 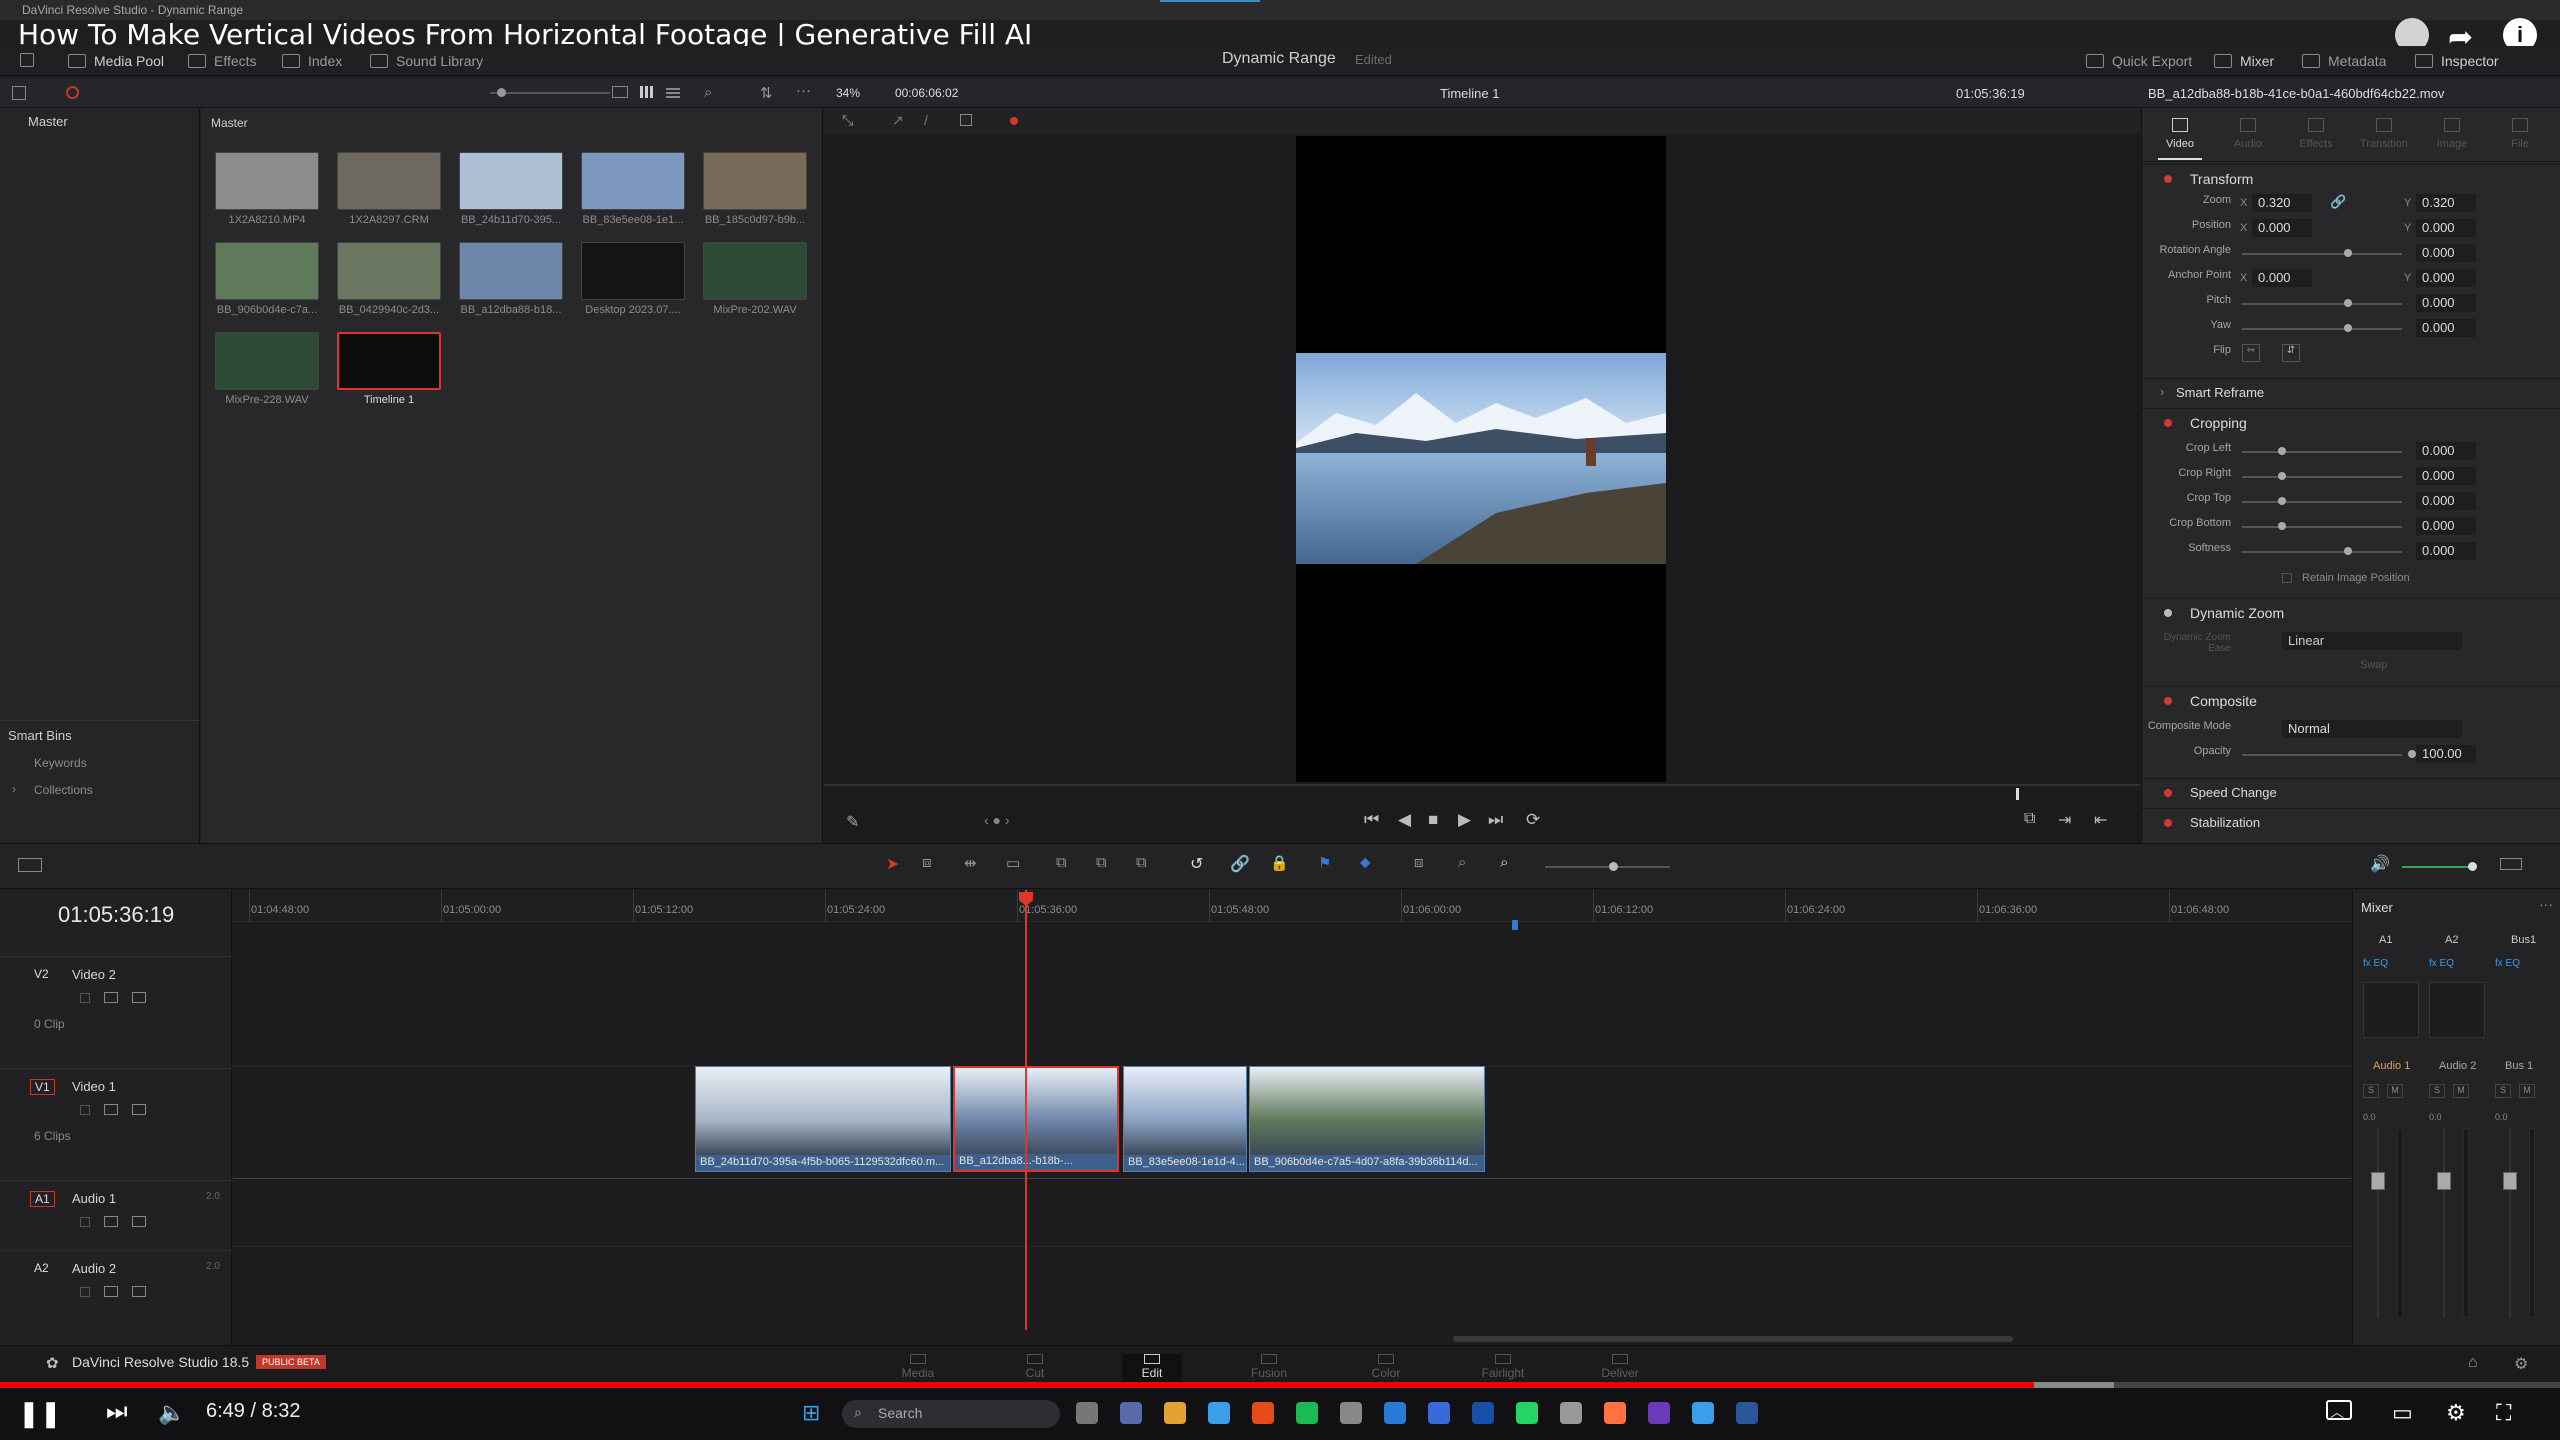 What do you see at coordinates (116, 1012) in the screenshot?
I see `track-header-v2: V2 Video 2 0 Clip` at bounding box center [116, 1012].